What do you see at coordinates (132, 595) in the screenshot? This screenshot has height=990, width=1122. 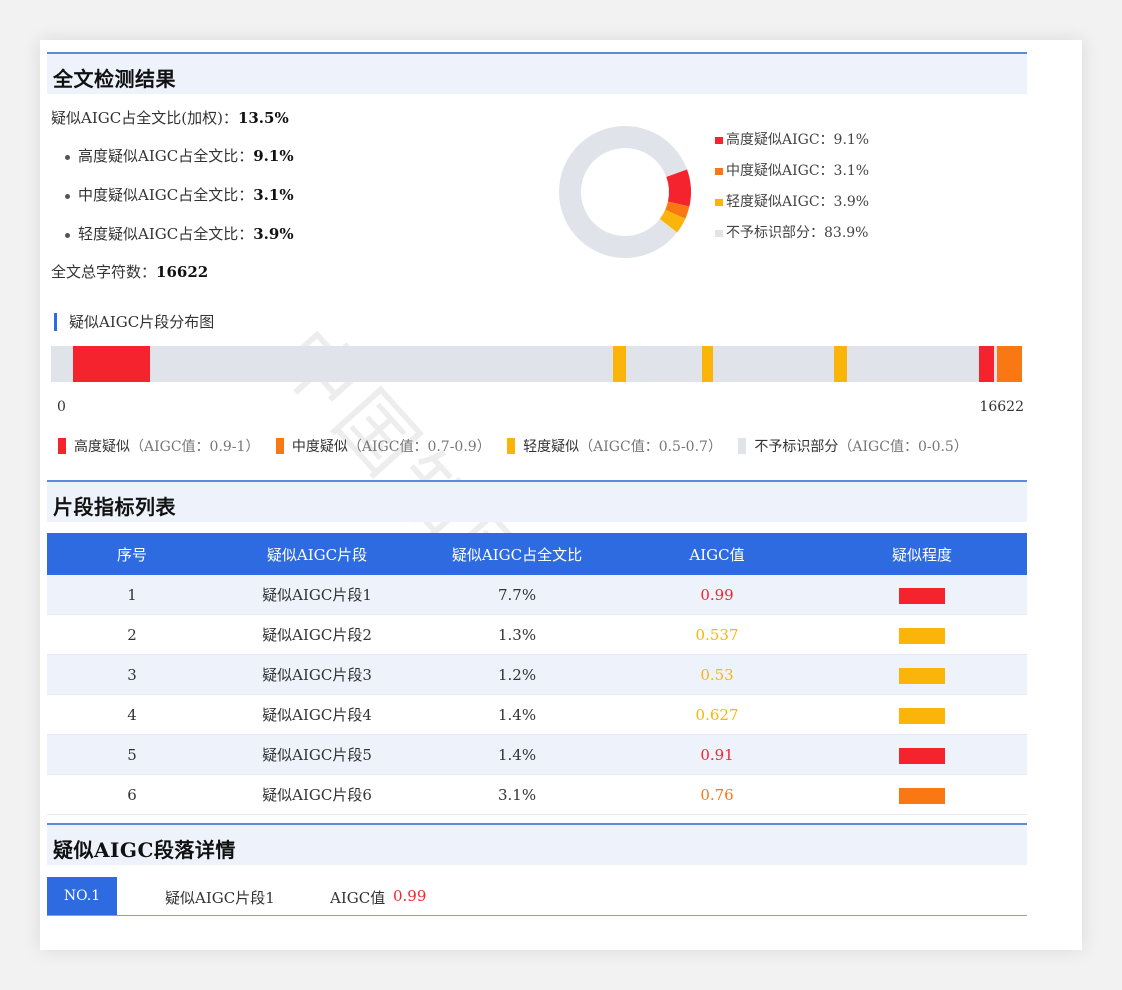 I see `row-no: 1` at bounding box center [132, 595].